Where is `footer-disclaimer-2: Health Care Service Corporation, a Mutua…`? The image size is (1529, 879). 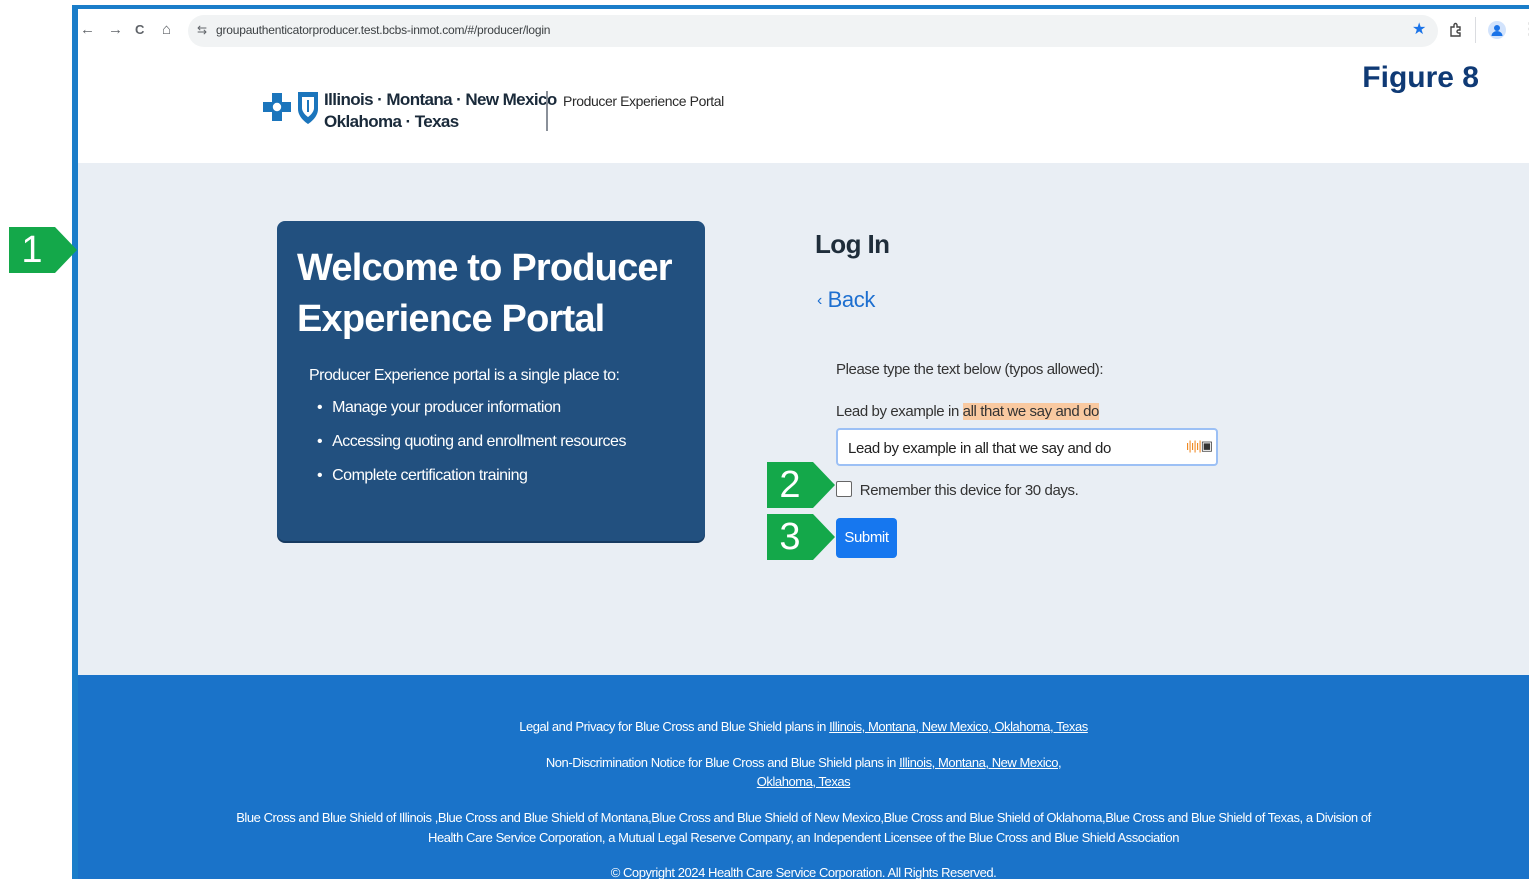 footer-disclaimer-2: Health Care Service Corporation, a Mutua… is located at coordinates (803, 837).